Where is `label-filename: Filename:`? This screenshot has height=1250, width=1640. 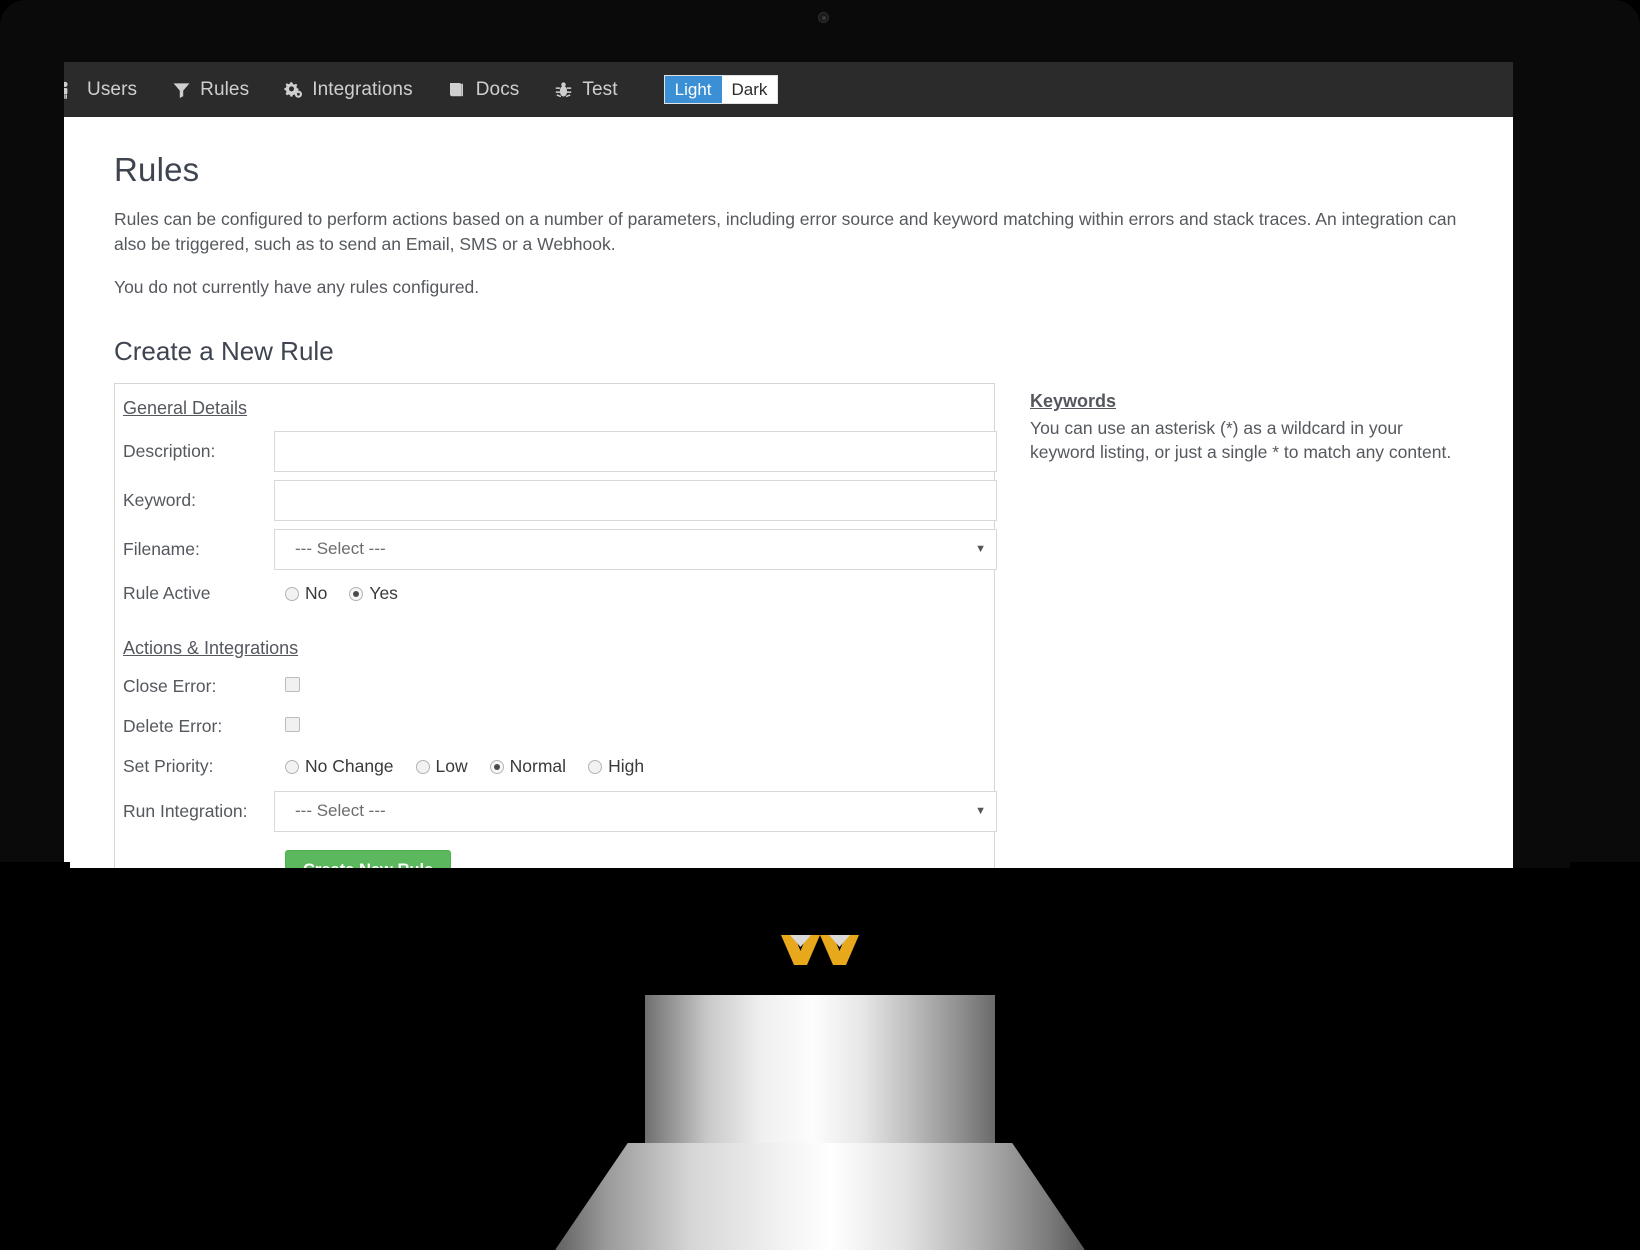 label-filename: Filename: is located at coordinates (161, 548).